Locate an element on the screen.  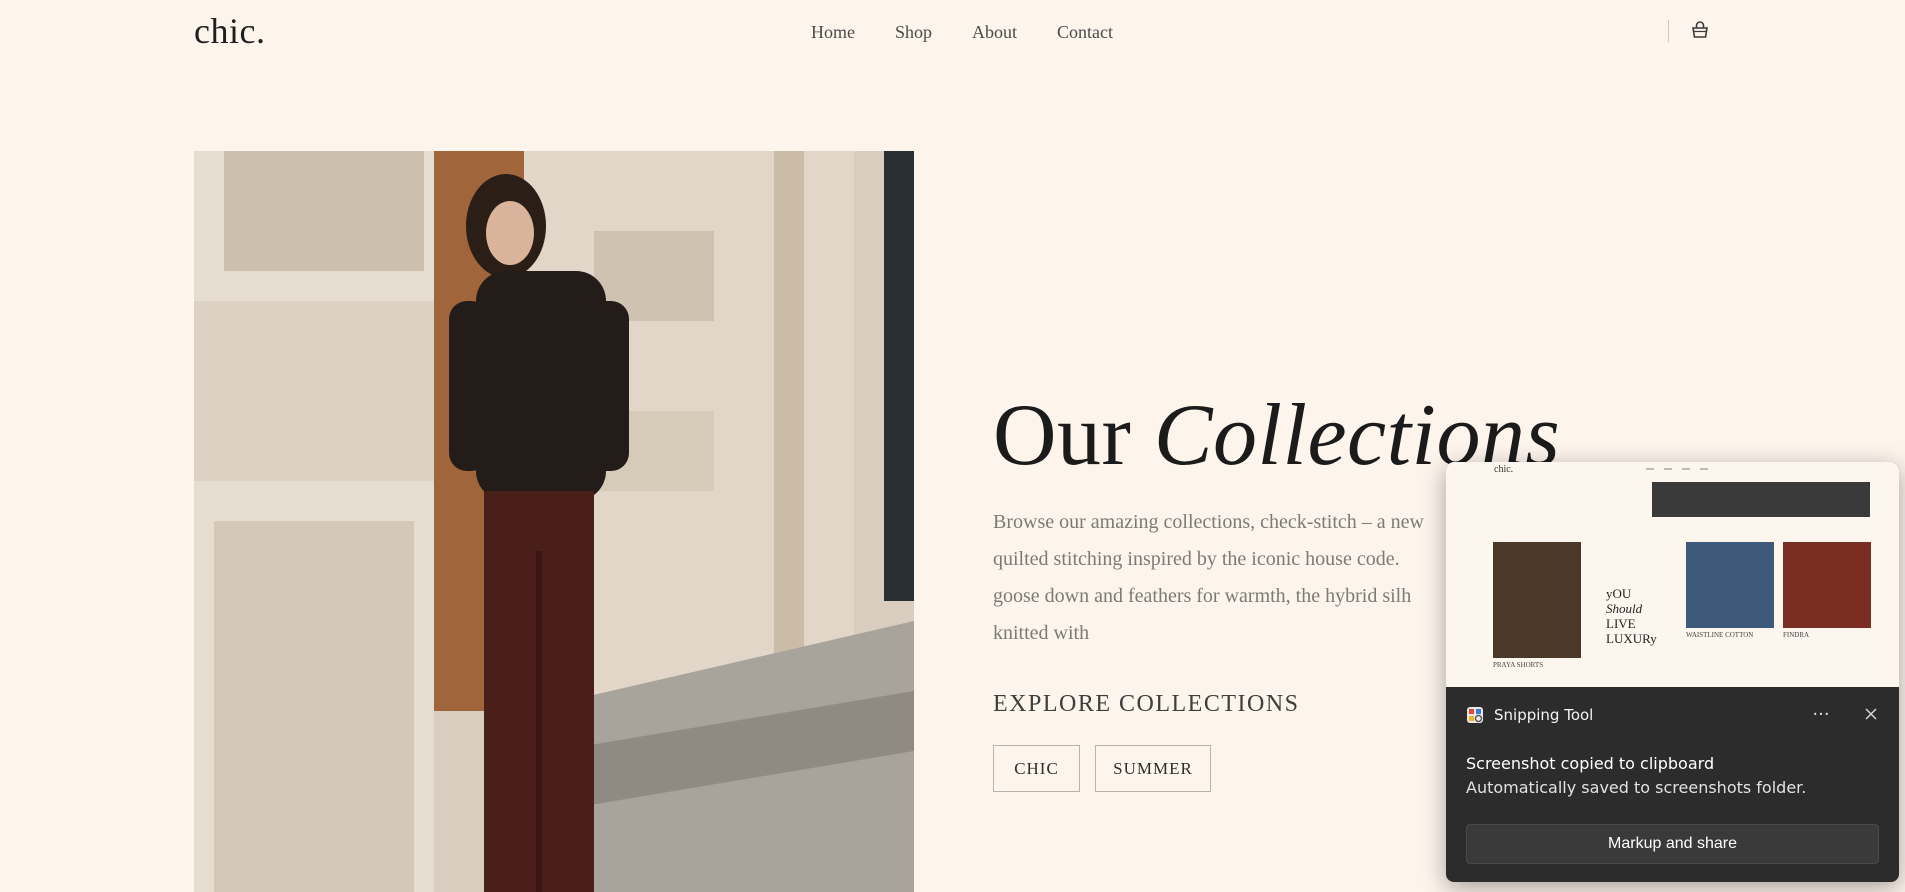
snipping-tool-icon is located at coordinates (1475, 715).